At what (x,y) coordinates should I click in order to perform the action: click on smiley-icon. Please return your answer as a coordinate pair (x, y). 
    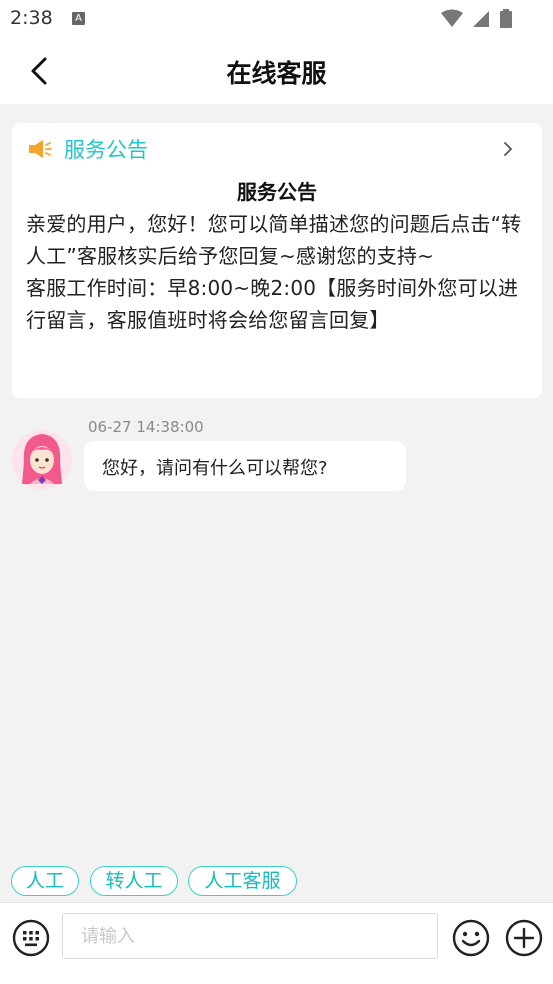
    Looking at the image, I should click on (471, 938).